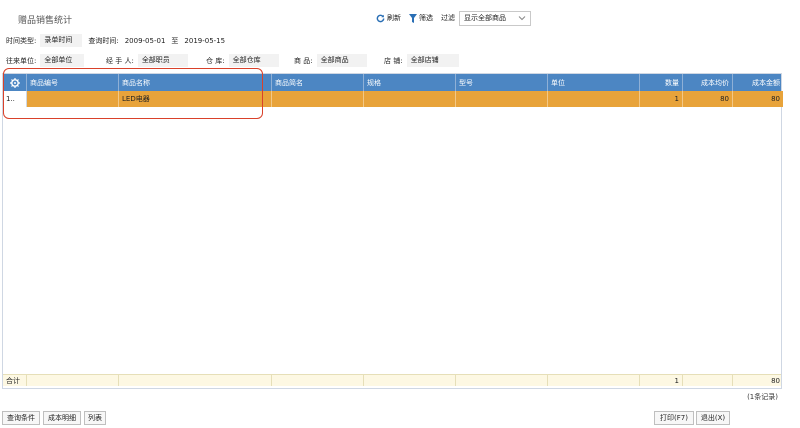 The image size is (800, 428). I want to click on bottom-bar: 查询条件 成本明细 列表 打印(F7) 退出(X), so click(401, 418).